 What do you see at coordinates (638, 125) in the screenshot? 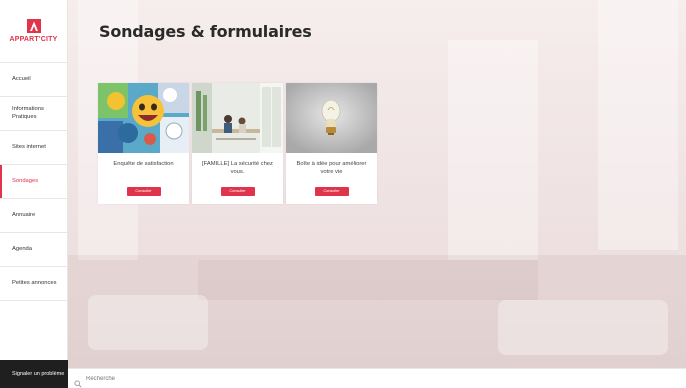
I see `background-window-right` at bounding box center [638, 125].